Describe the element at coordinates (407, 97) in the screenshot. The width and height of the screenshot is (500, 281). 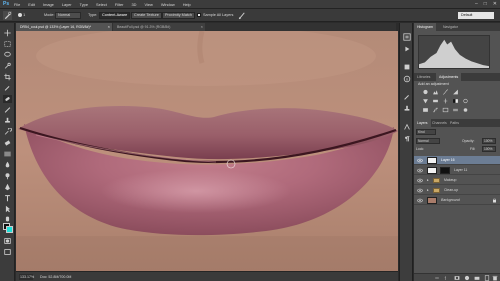
I see `brush-panel-icon` at that location.